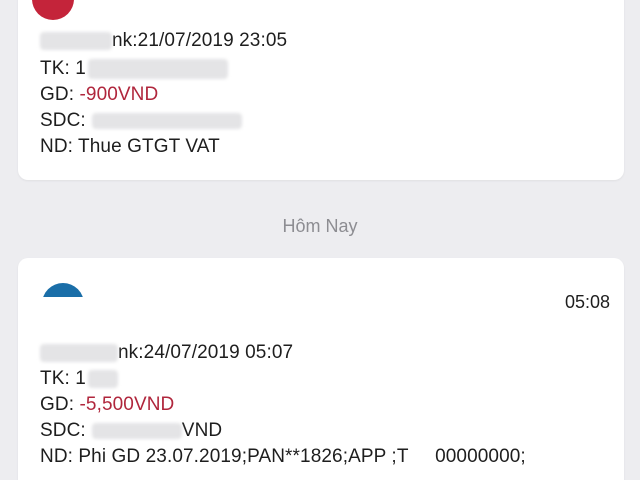  I want to click on transaction-line: GD: -5,500VND, so click(107, 405).